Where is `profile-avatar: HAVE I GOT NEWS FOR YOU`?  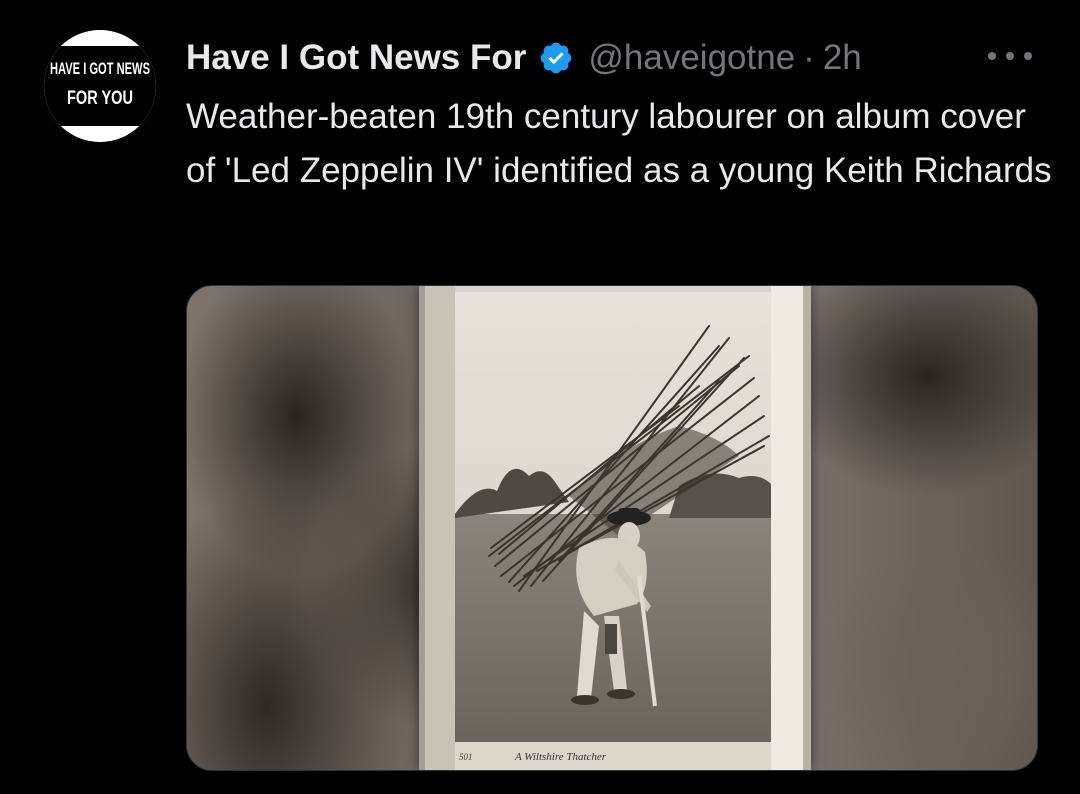
profile-avatar: HAVE I GOT NEWS FOR YOU is located at coordinates (100, 86).